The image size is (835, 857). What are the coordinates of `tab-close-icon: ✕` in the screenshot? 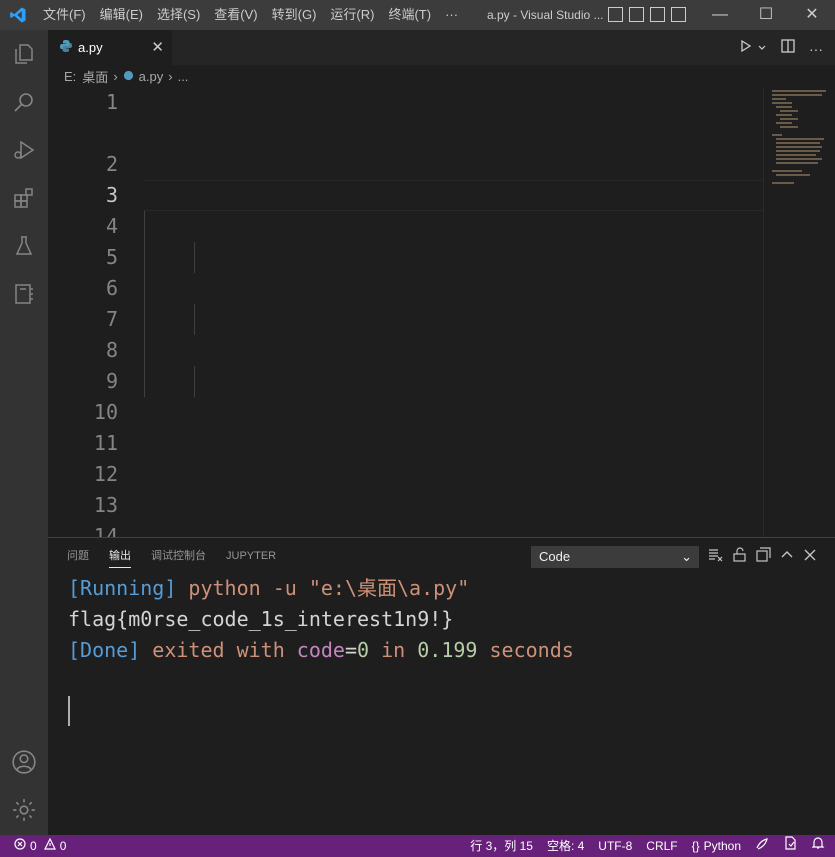 It's located at (157, 47).